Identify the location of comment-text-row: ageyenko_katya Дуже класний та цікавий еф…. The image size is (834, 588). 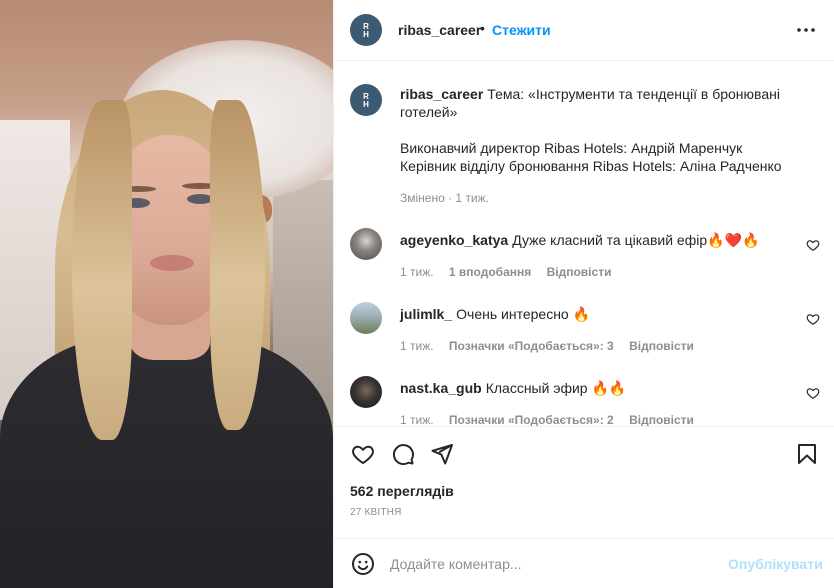
(579, 240).